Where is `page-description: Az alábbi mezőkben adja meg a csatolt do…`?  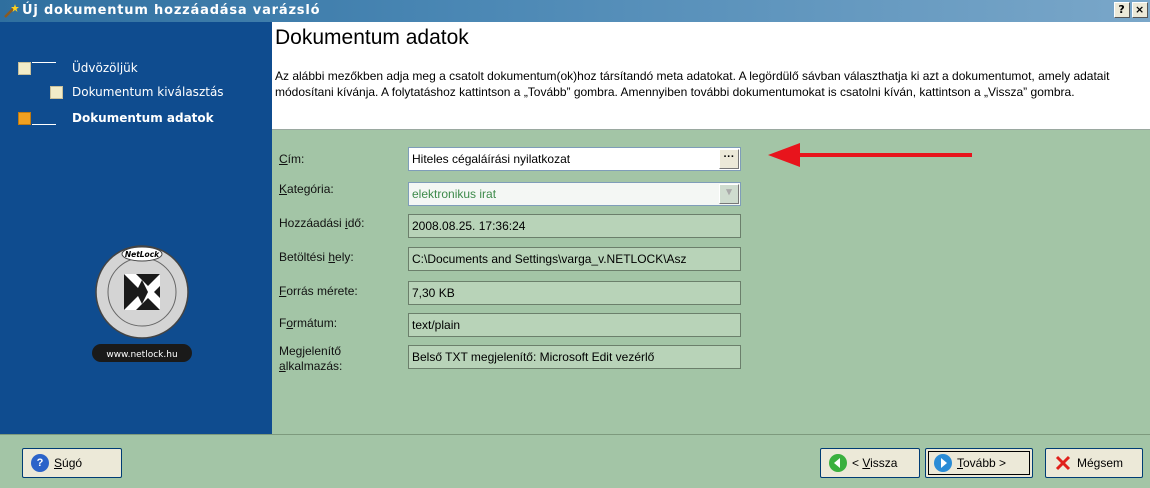 page-description: Az alábbi mezőkben adja meg a csatolt do… is located at coordinates (692, 84).